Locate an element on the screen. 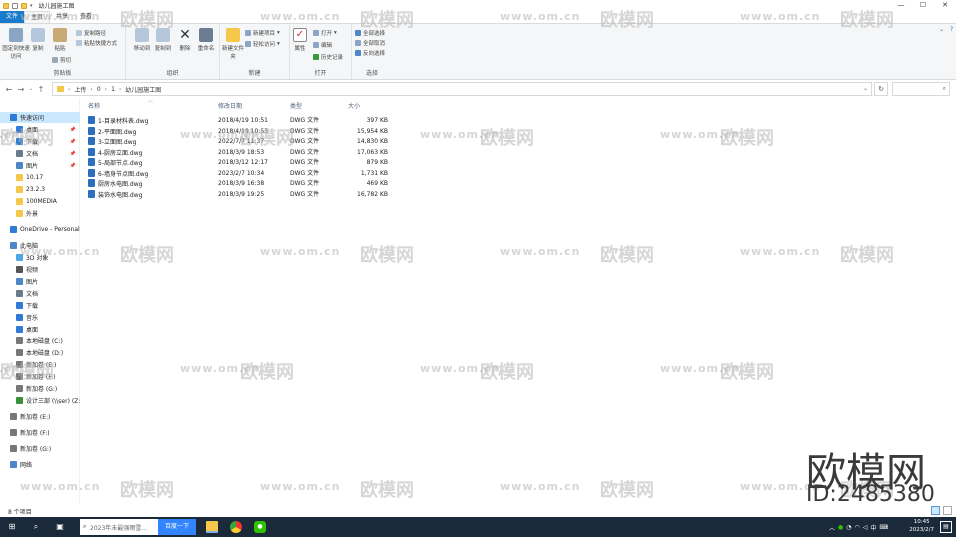 Image resolution: width=956 pixels, height=537 pixels. help-icon: ? is located at coordinates (951, 29).